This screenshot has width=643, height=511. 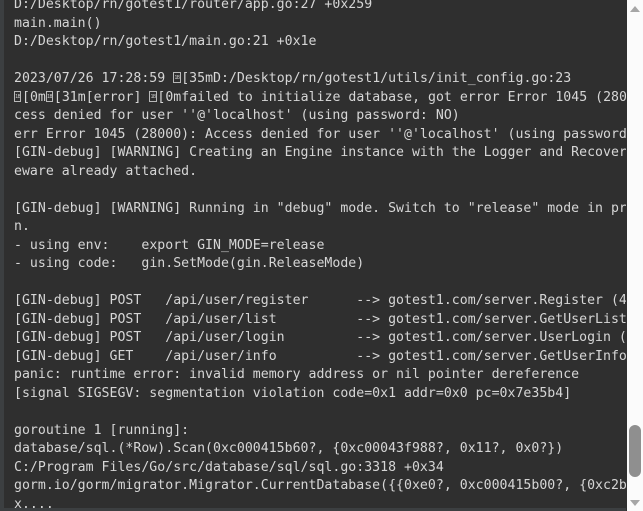 What do you see at coordinates (58, 23) in the screenshot?
I see `log-line: main.main()` at bounding box center [58, 23].